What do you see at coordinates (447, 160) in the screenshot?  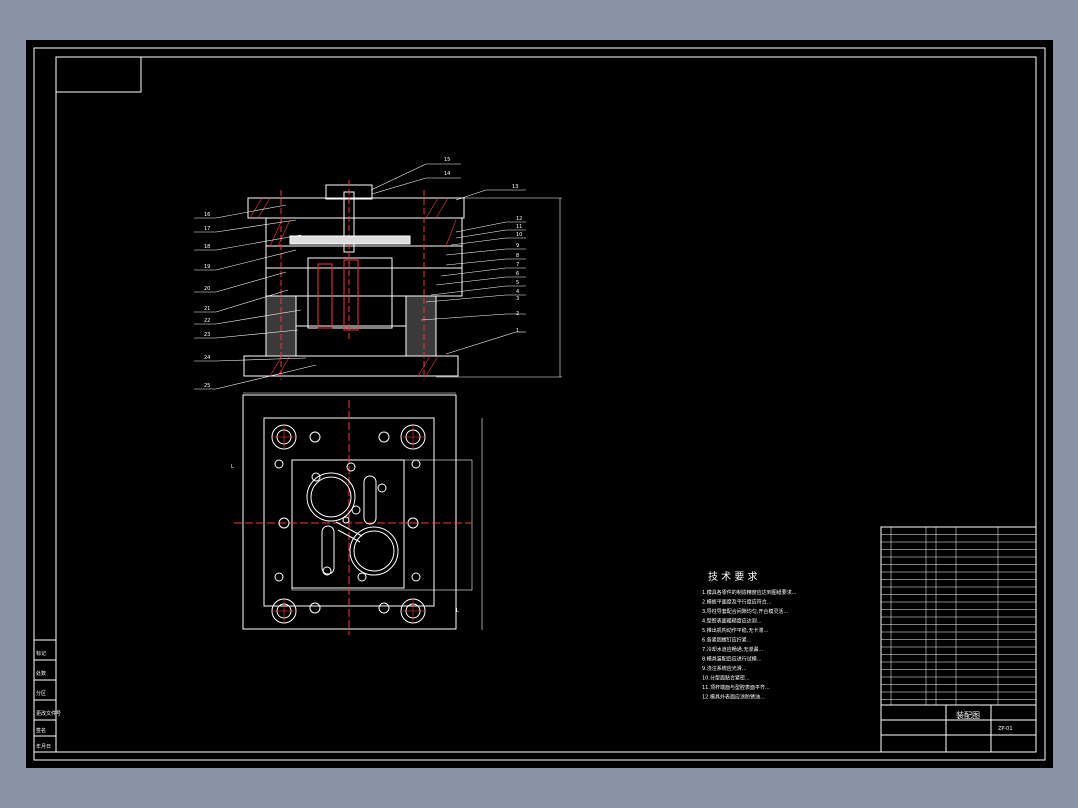 I see `callout-15: 15` at bounding box center [447, 160].